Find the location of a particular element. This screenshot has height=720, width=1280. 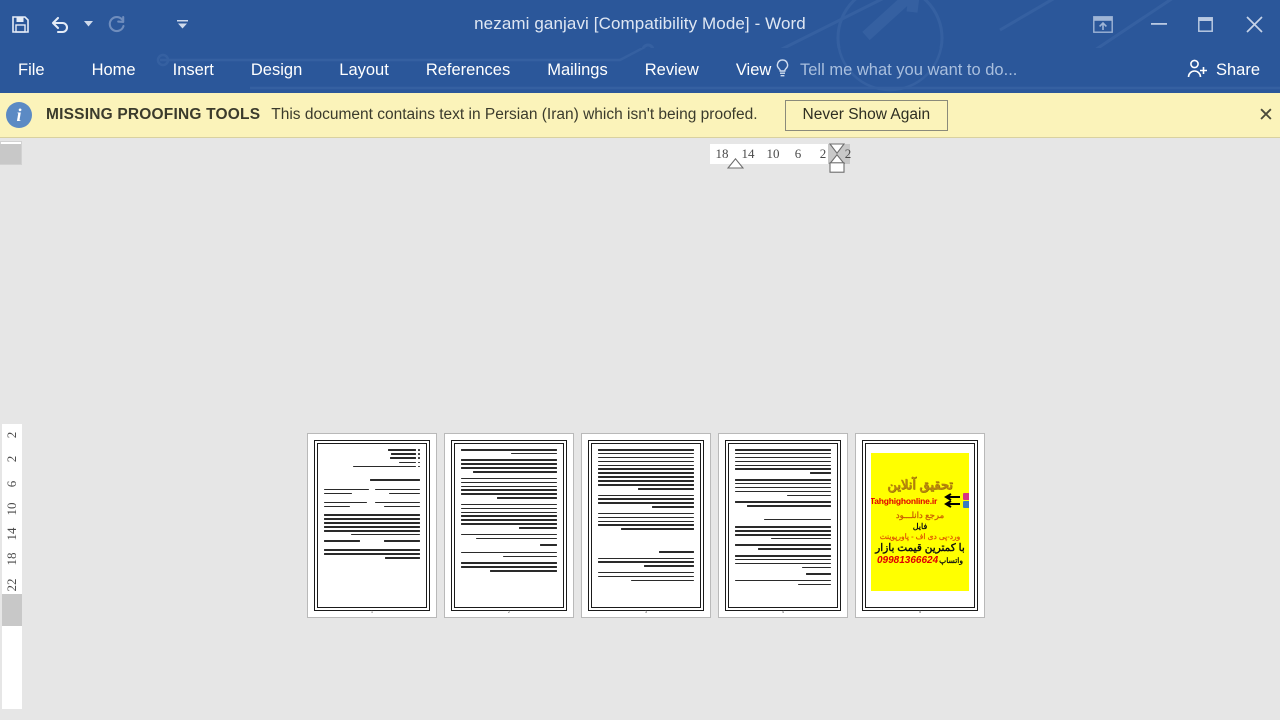

ad-reference: مرجع دانلـــود is located at coordinates (920, 514).